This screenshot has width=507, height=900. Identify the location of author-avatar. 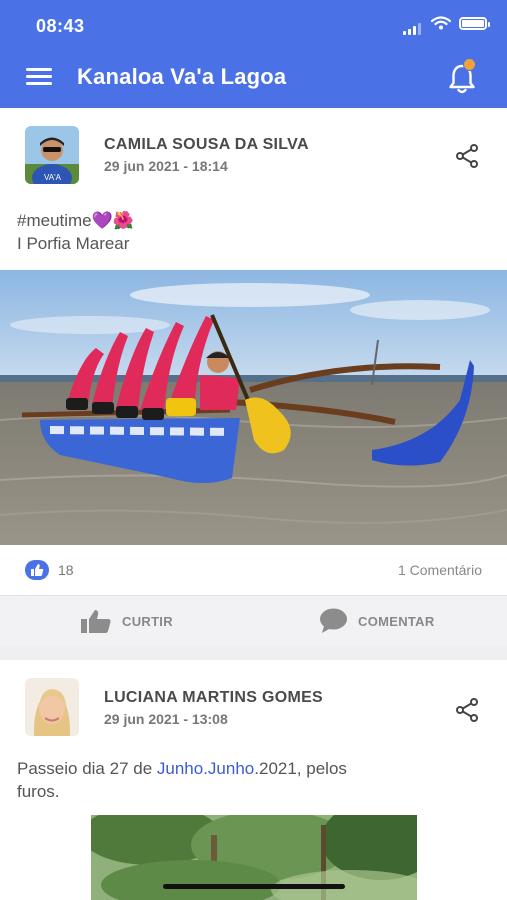
(52, 707).